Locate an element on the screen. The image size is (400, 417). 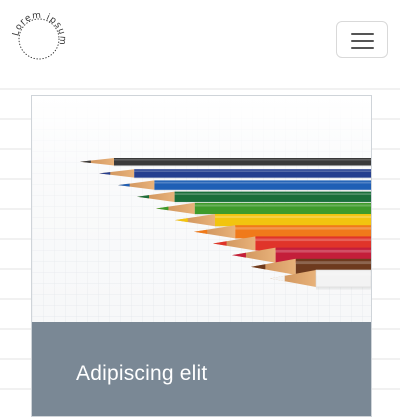
logo-text: Lorem ipsum is located at coordinates (38, 28).